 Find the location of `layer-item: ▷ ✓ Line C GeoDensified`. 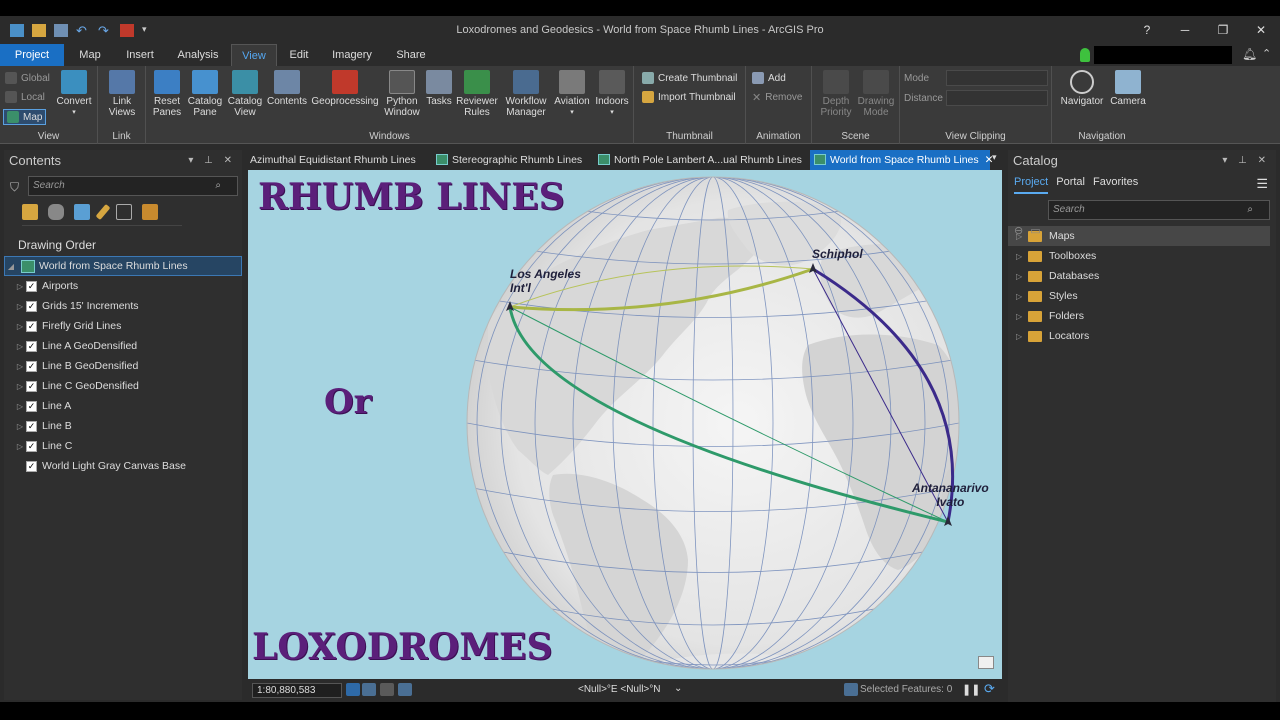

layer-item: ▷ ✓ Line C GeoDensified is located at coordinates (123, 386).